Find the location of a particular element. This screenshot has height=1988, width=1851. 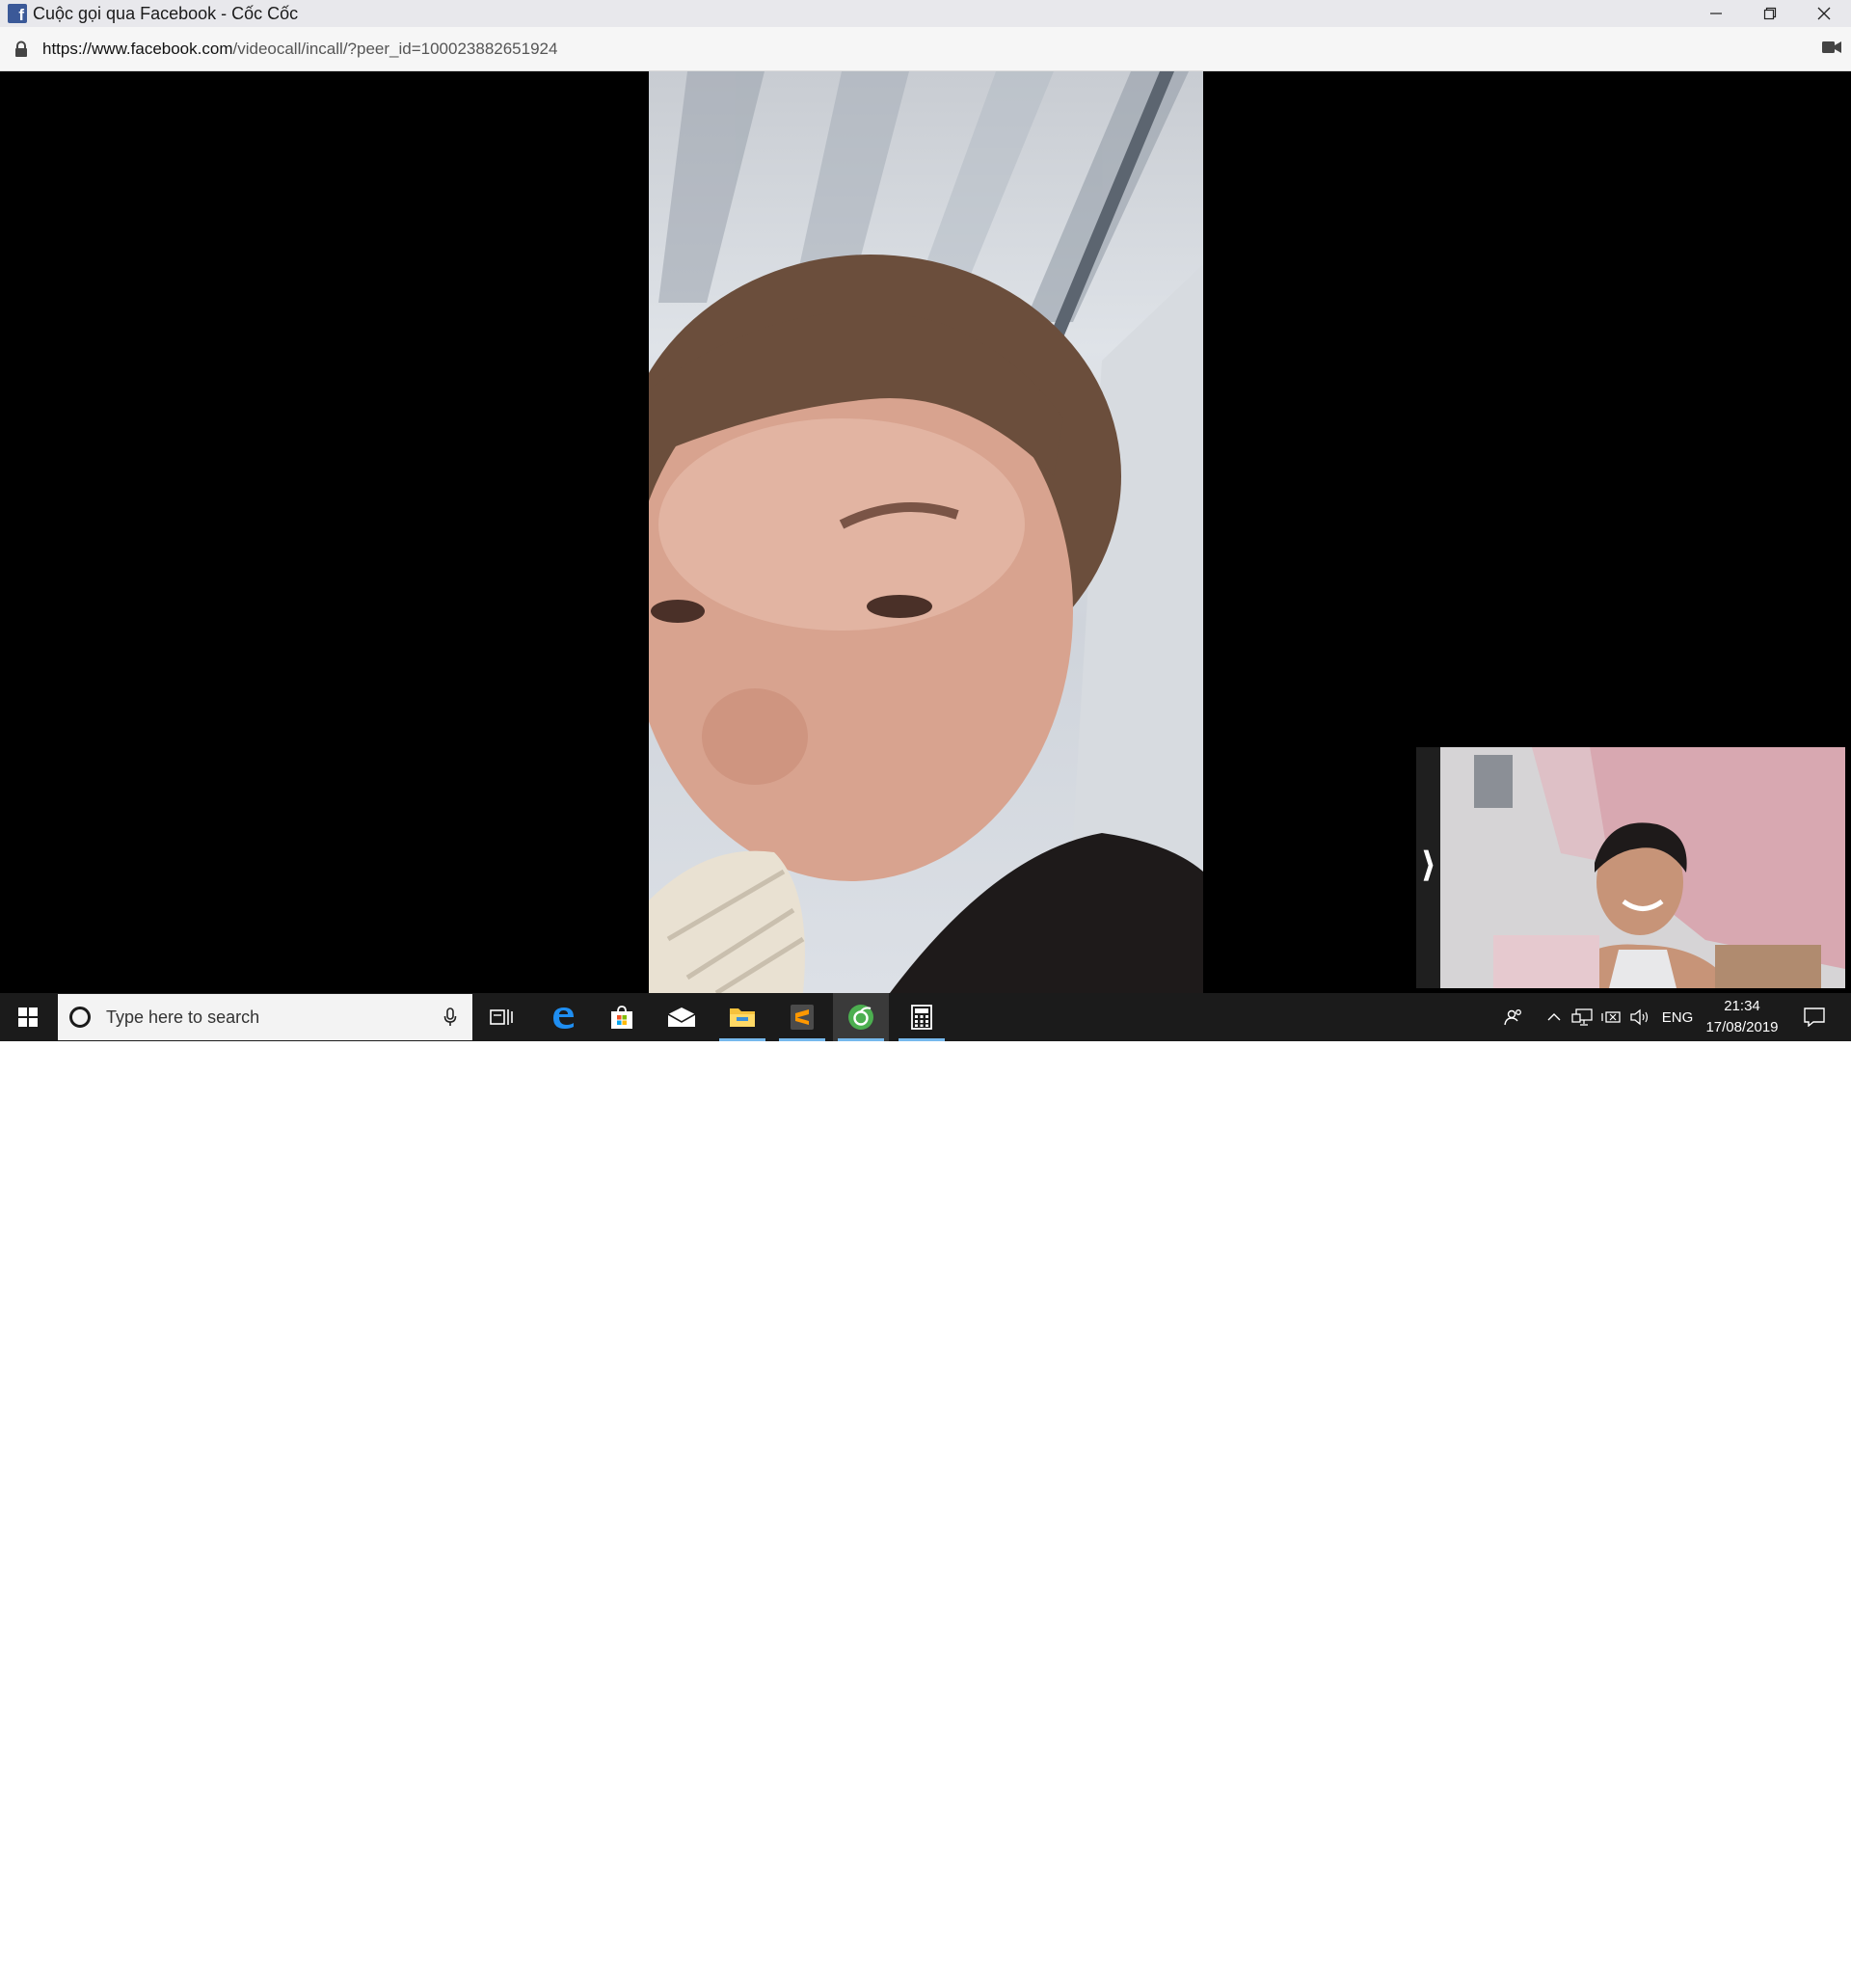

windows-taskbar: Type here to search ENG 21:34 17/08/2019 is located at coordinates (925, 1017).